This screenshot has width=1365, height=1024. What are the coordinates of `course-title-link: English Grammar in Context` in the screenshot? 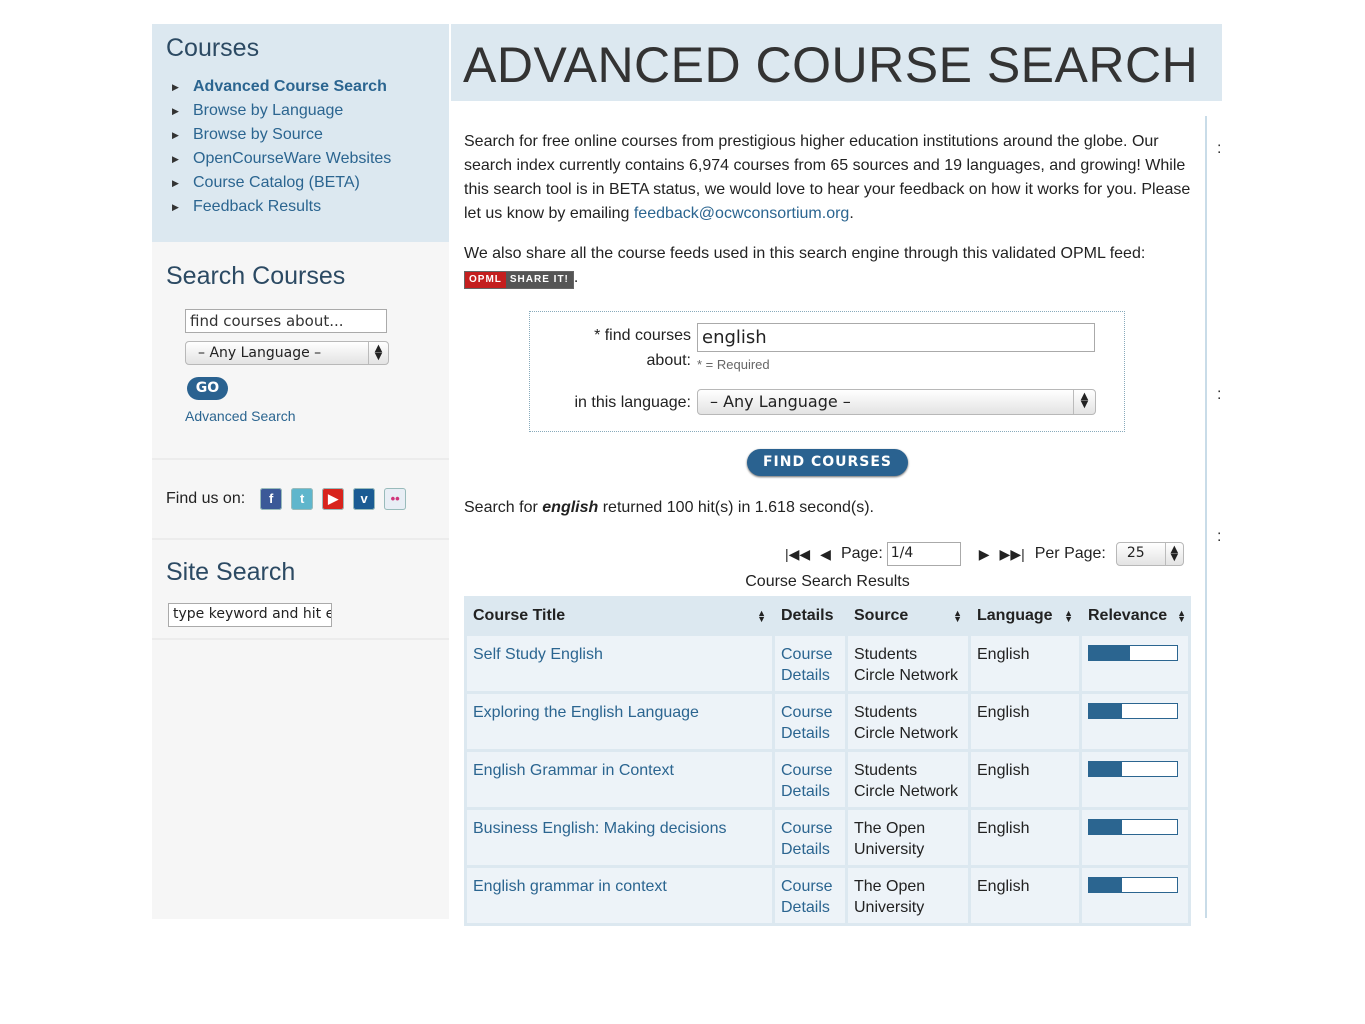 It's located at (573, 770).